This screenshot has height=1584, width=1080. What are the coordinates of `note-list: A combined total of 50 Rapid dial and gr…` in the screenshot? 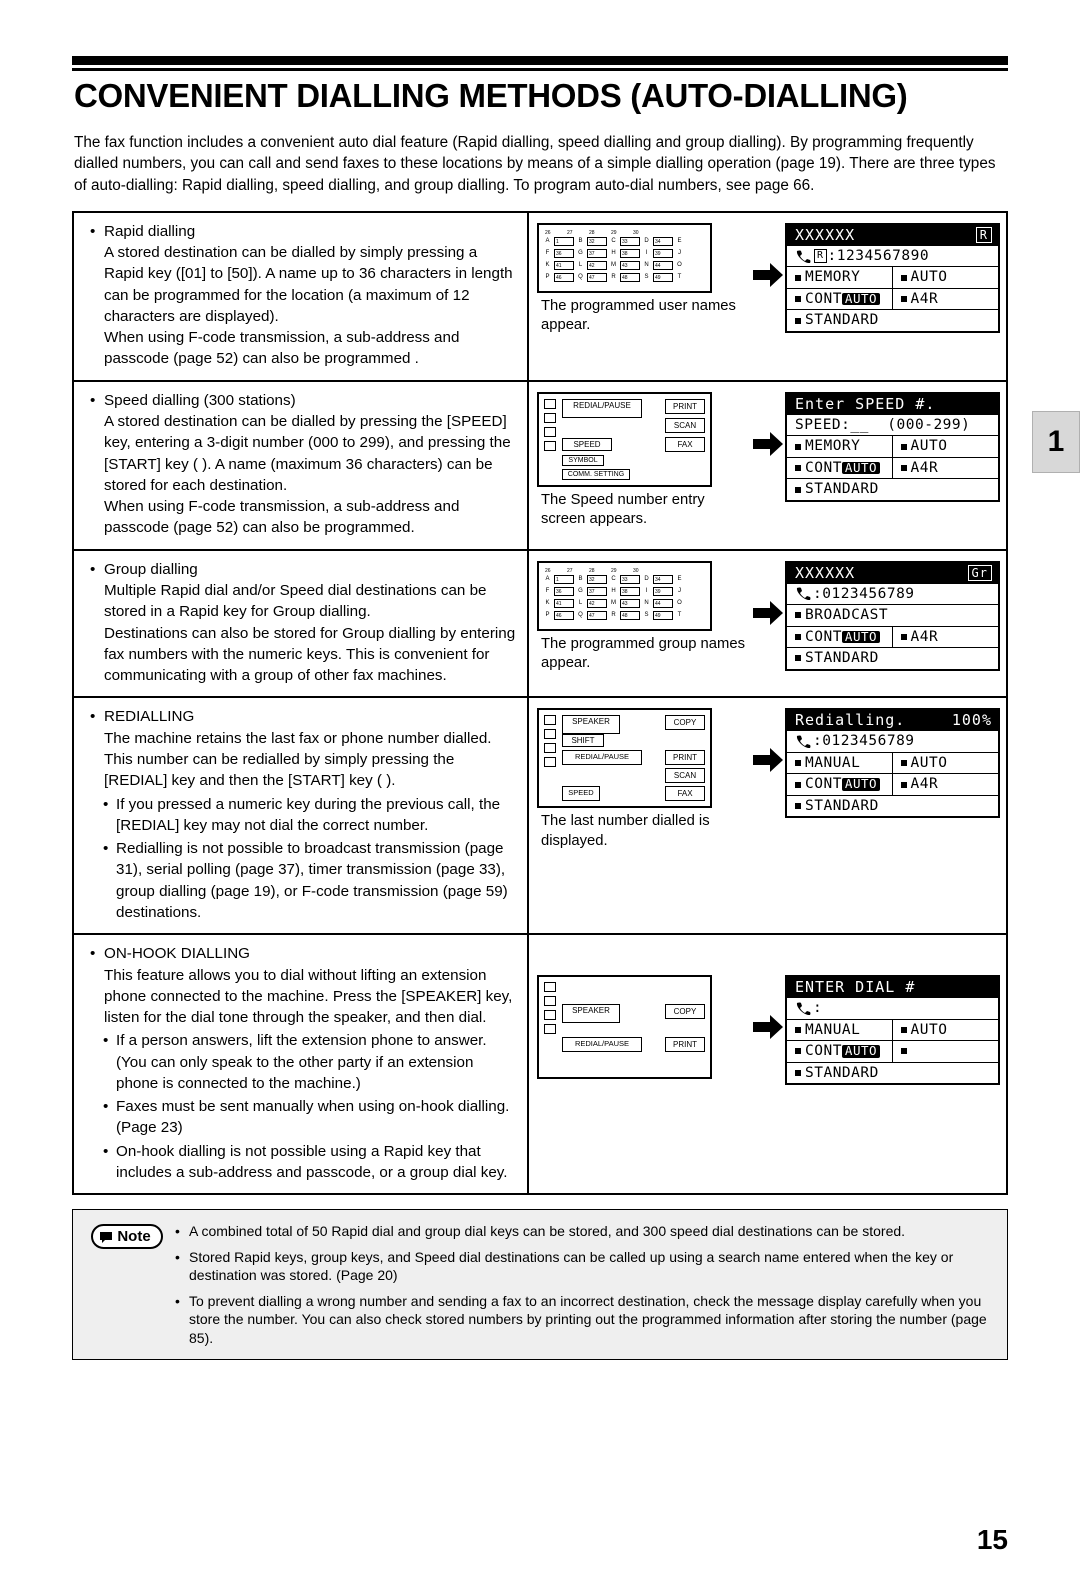 It's located at (585, 1284).